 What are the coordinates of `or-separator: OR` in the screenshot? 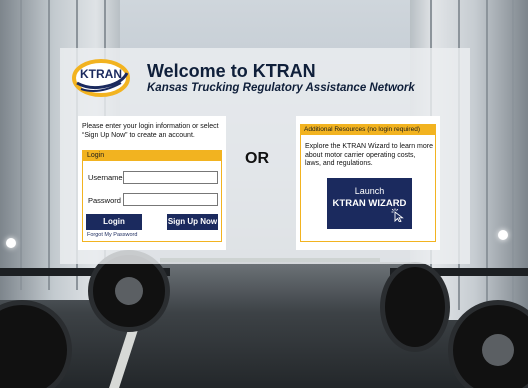 It's located at (257, 158).